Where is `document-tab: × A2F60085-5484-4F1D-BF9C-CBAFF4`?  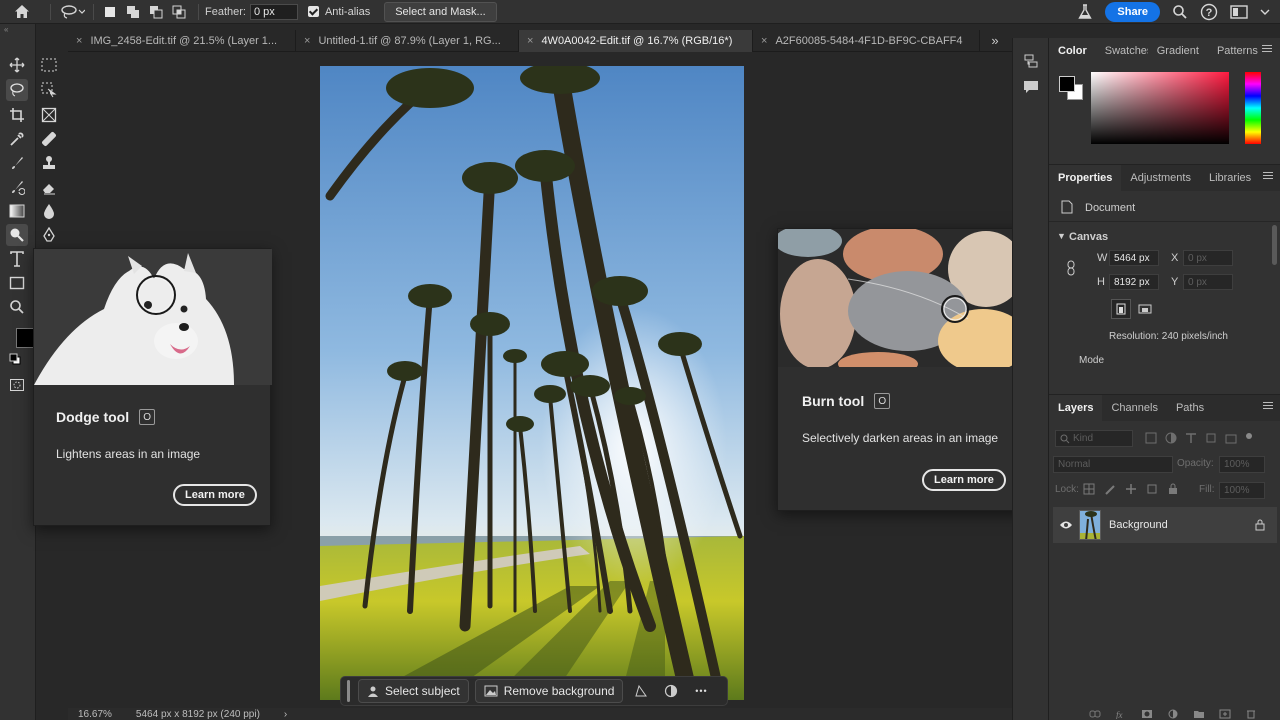 document-tab: × A2F60085-5484-4F1D-BF9C-CBAFF4 is located at coordinates (866, 41).